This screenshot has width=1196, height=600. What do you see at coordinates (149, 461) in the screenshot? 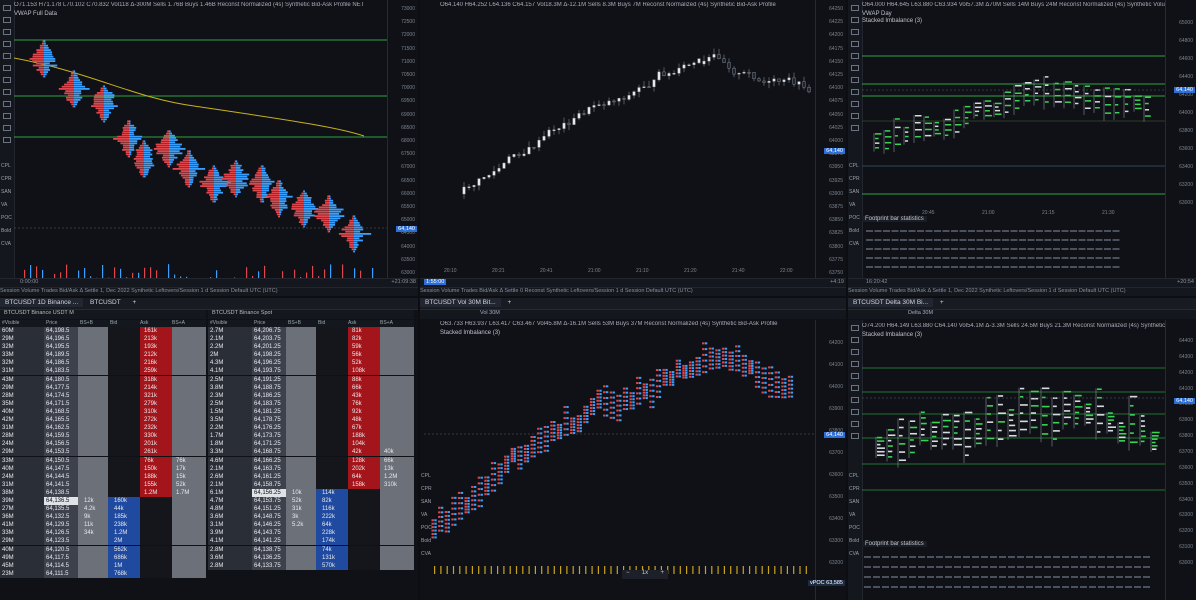
I see `ask-size: 76k` at bounding box center [149, 461].